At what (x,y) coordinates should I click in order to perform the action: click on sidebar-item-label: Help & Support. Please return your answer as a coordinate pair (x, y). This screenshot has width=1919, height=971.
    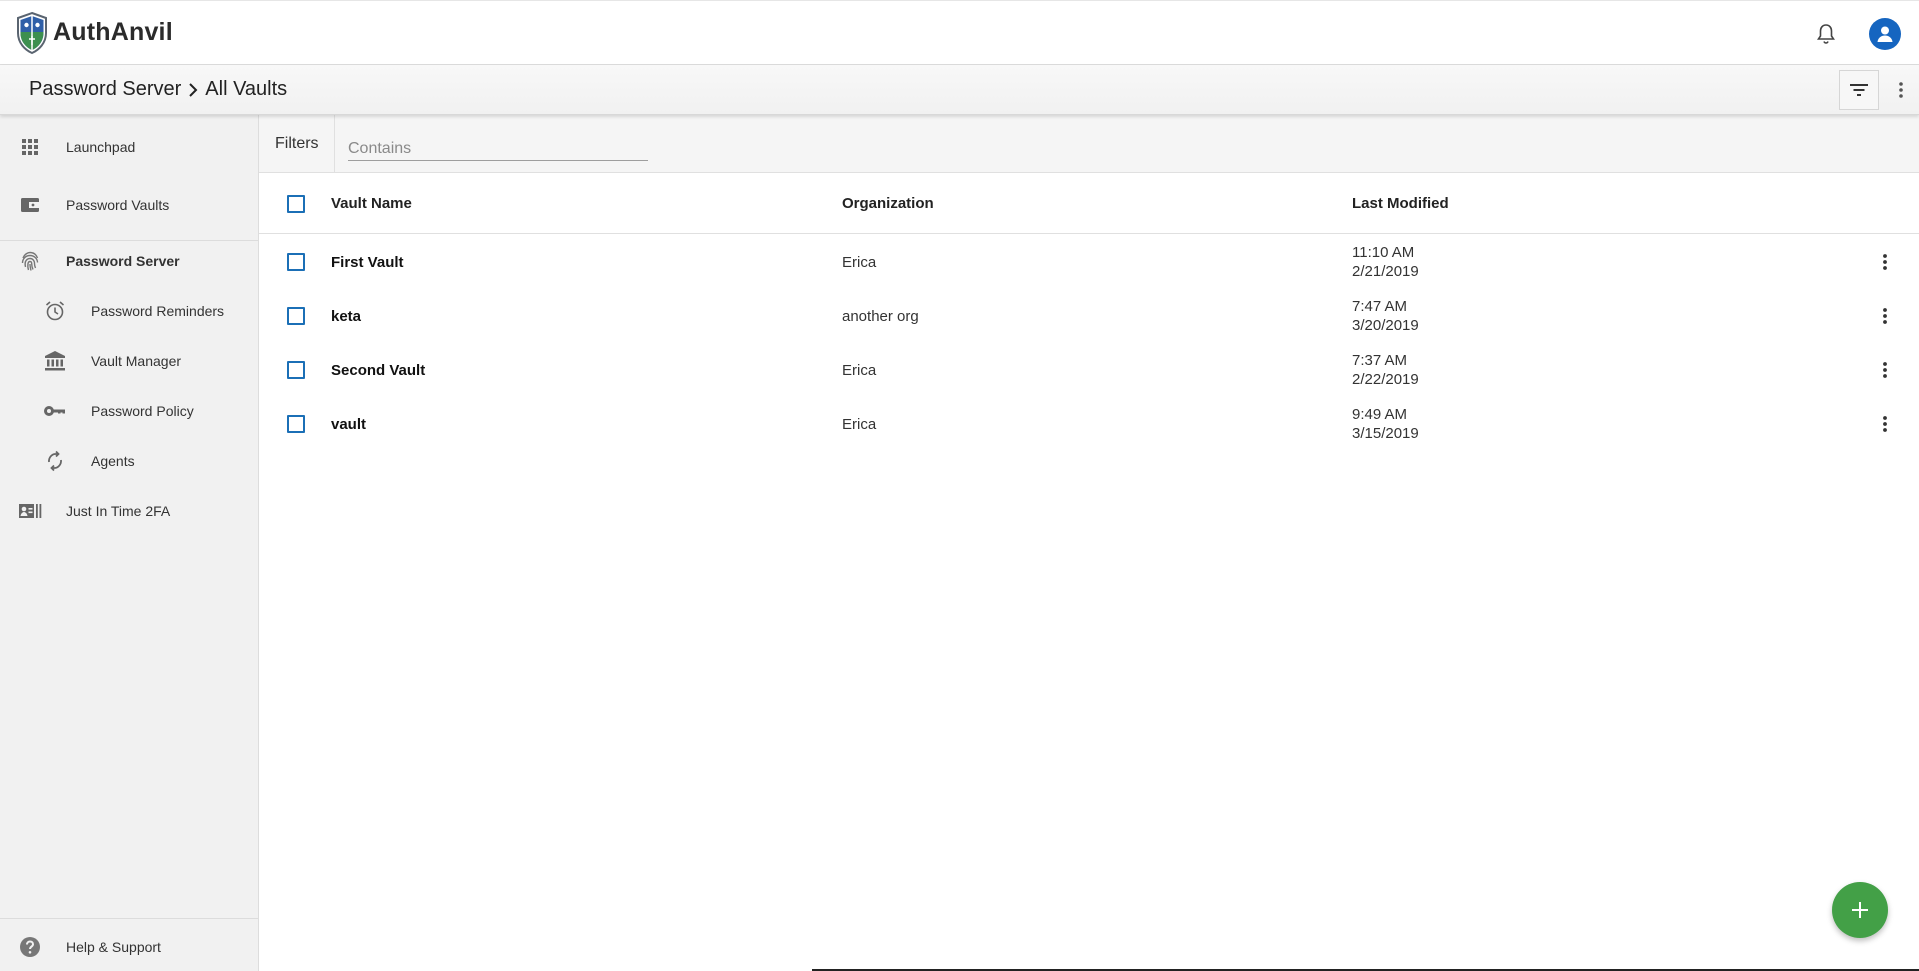
    Looking at the image, I should click on (113, 947).